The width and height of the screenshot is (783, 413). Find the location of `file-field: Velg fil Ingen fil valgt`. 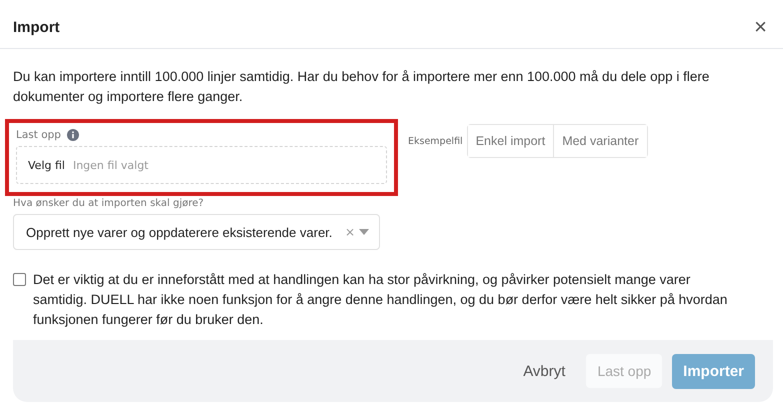

file-field: Velg fil Ingen fil valgt is located at coordinates (201, 165).